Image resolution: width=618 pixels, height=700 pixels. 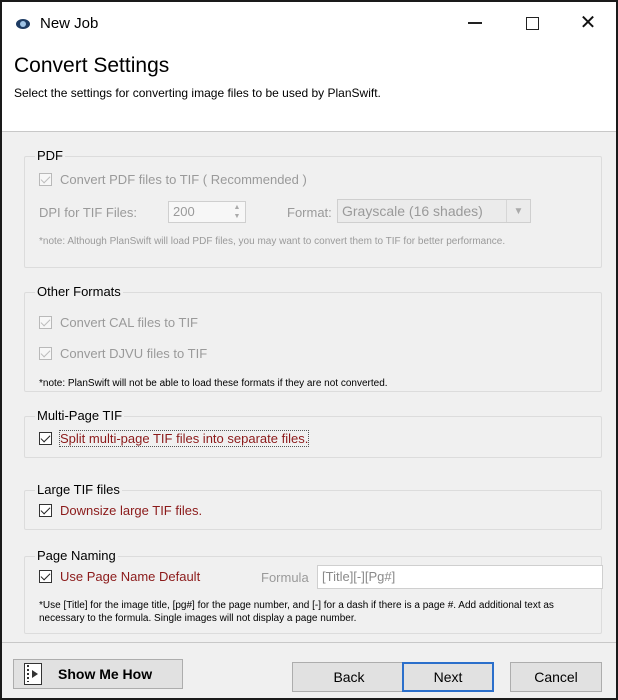 What do you see at coordinates (349, 677) in the screenshot?
I see `back-button: Back` at bounding box center [349, 677].